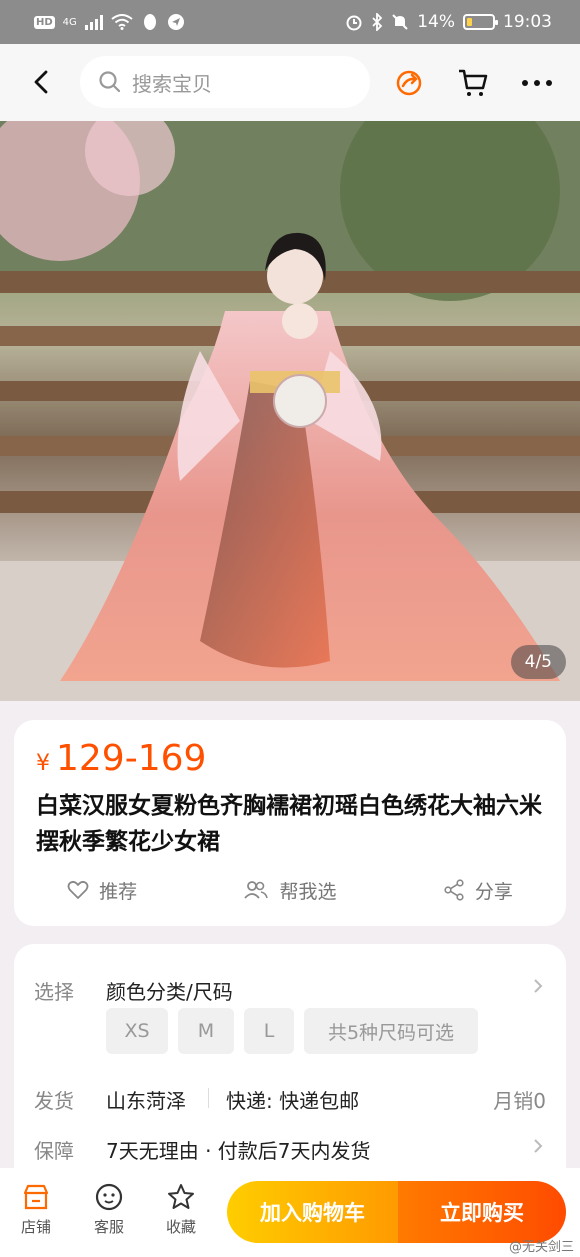 The width and height of the screenshot is (580, 1257). What do you see at coordinates (54, 1151) in the screenshot?
I see `guarantee-label: 保障` at bounding box center [54, 1151].